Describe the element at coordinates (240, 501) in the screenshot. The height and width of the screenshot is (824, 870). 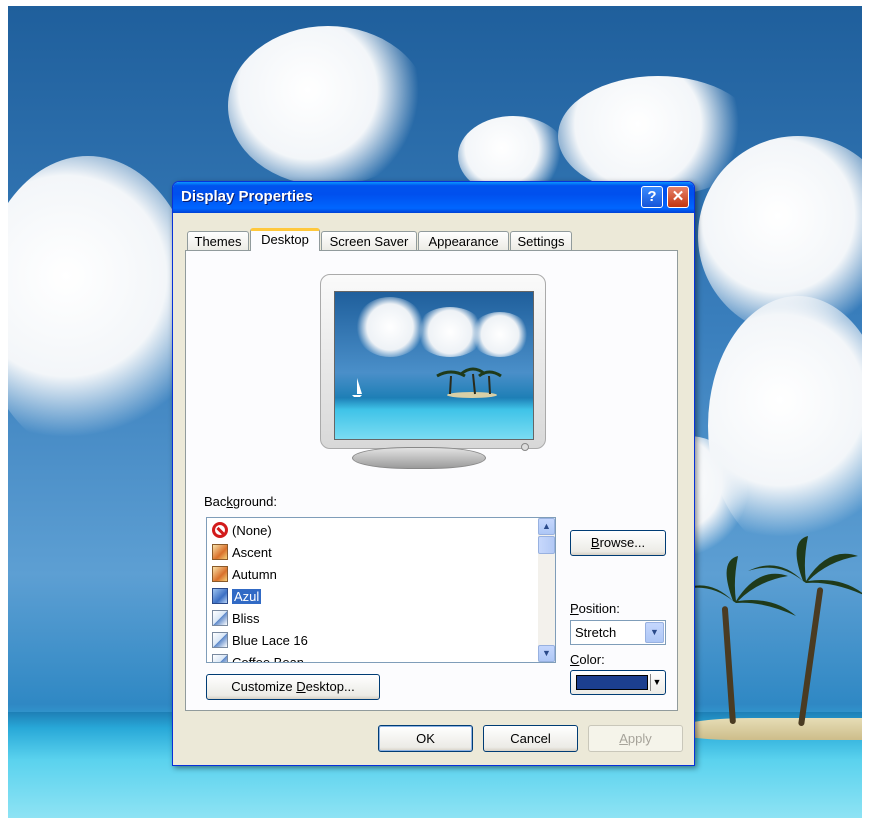
I see `background-label: Background:` at that location.